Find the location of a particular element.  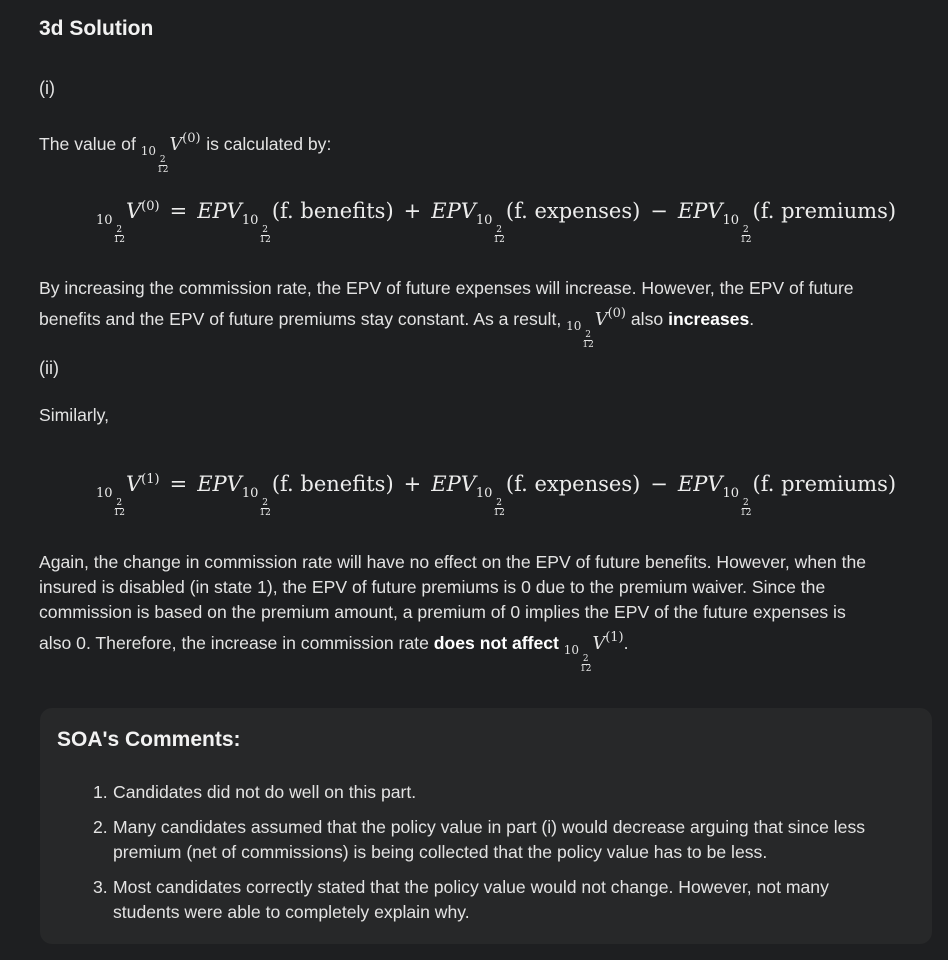

list-item-number: 2. is located at coordinates (100, 827).